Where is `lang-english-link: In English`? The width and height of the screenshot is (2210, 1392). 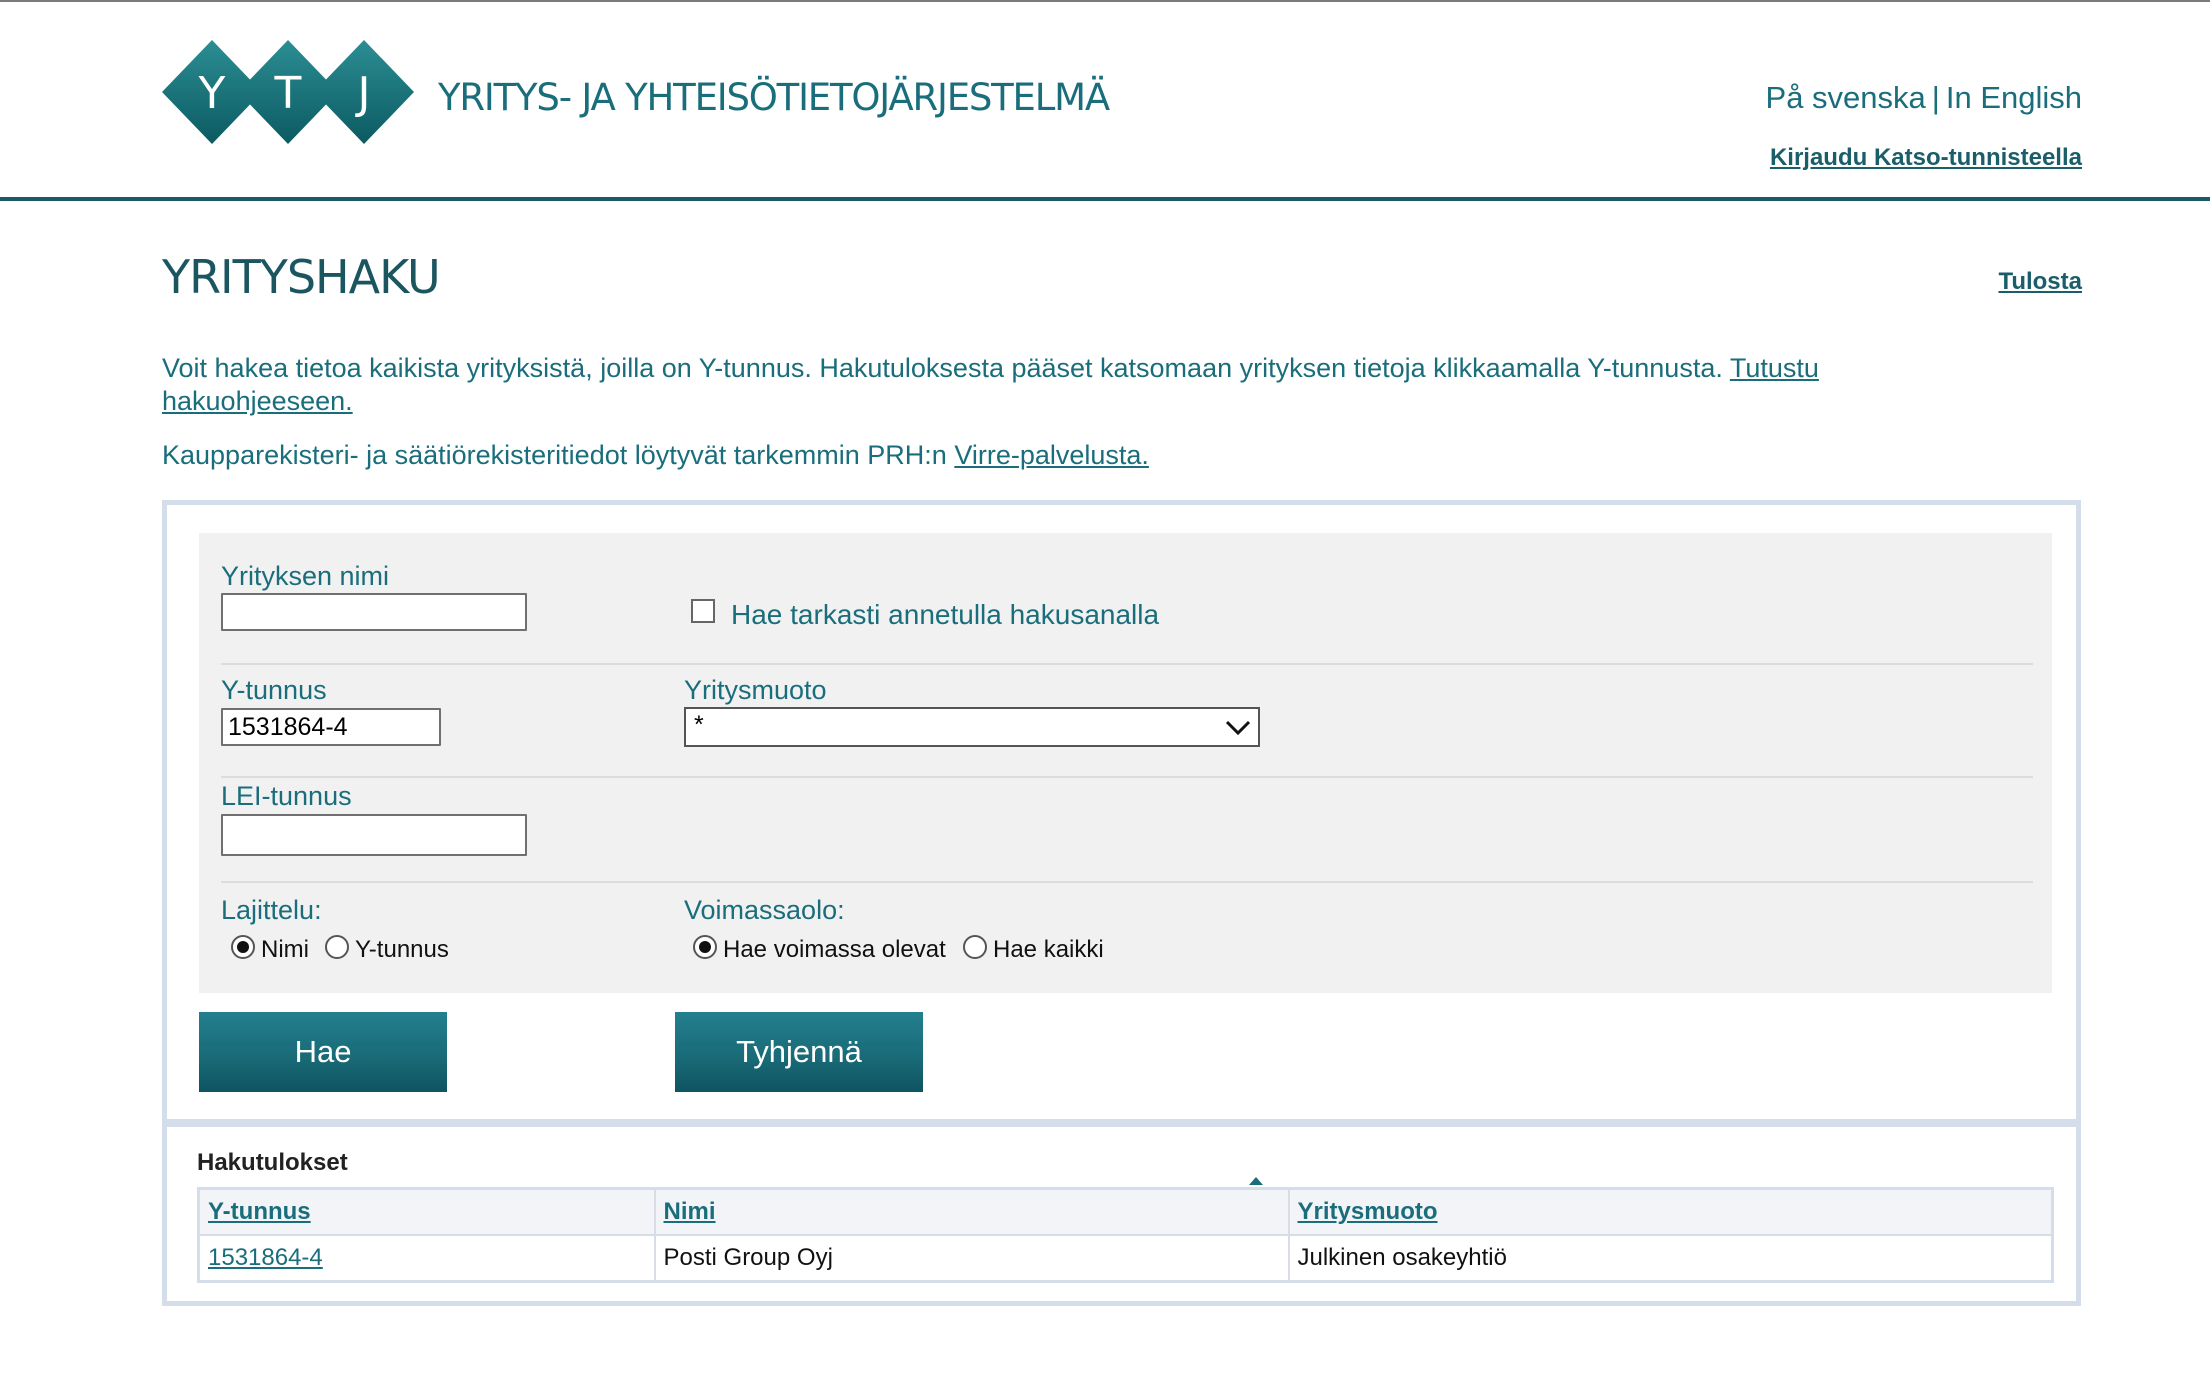 lang-english-link: In English is located at coordinates (2014, 97).